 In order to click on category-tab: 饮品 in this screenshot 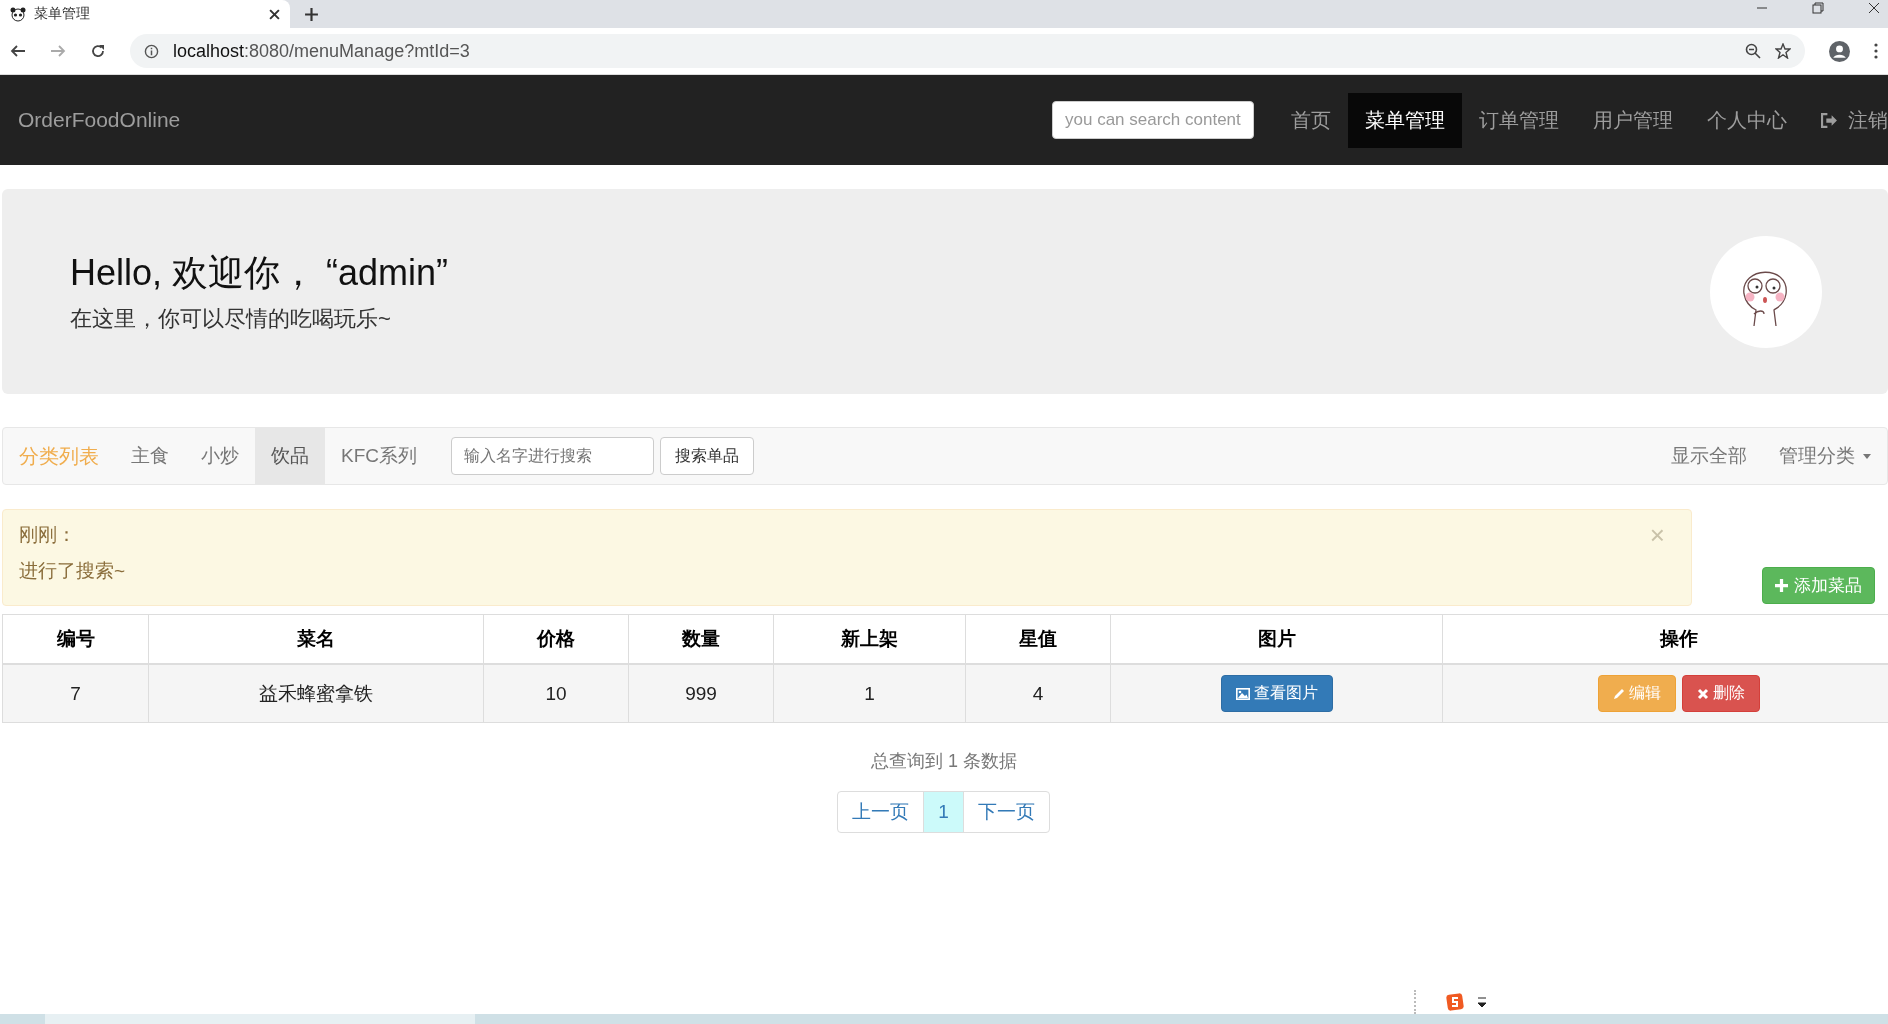, I will do `click(290, 456)`.